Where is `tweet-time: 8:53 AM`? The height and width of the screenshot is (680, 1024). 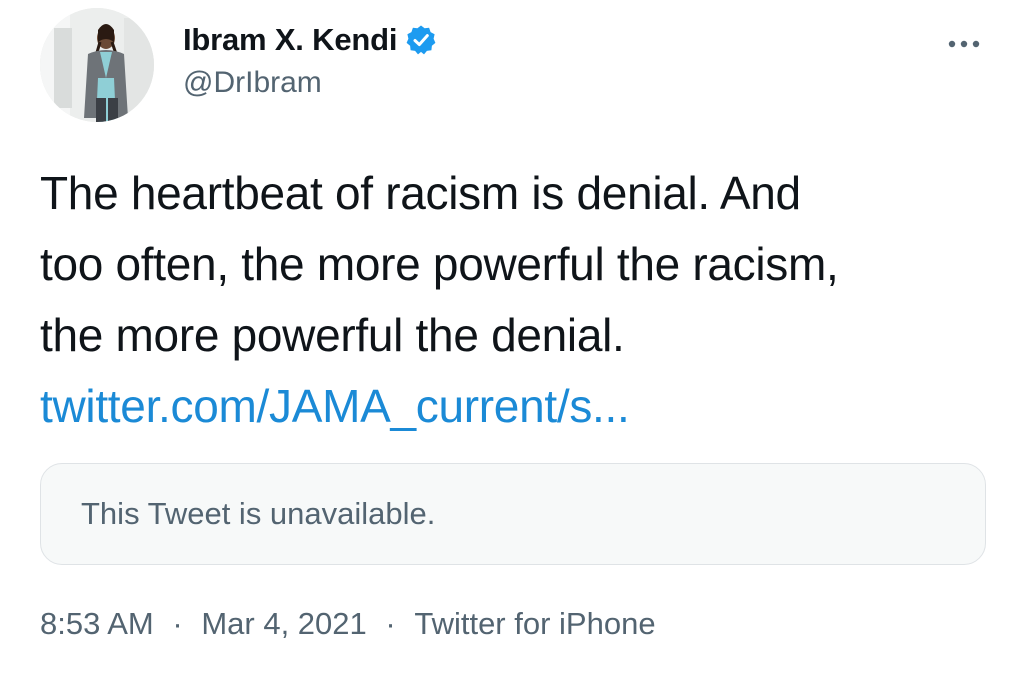
tweet-time: 8:53 AM is located at coordinates (97, 624).